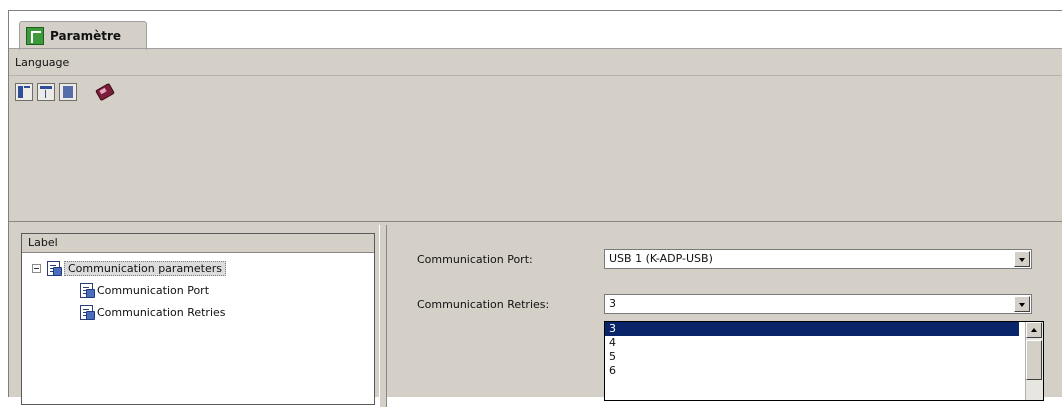 Image resolution: width=1062 pixels, height=407 pixels. I want to click on communication-port-value: USB 1 (K-ADP-USB), so click(661, 258).